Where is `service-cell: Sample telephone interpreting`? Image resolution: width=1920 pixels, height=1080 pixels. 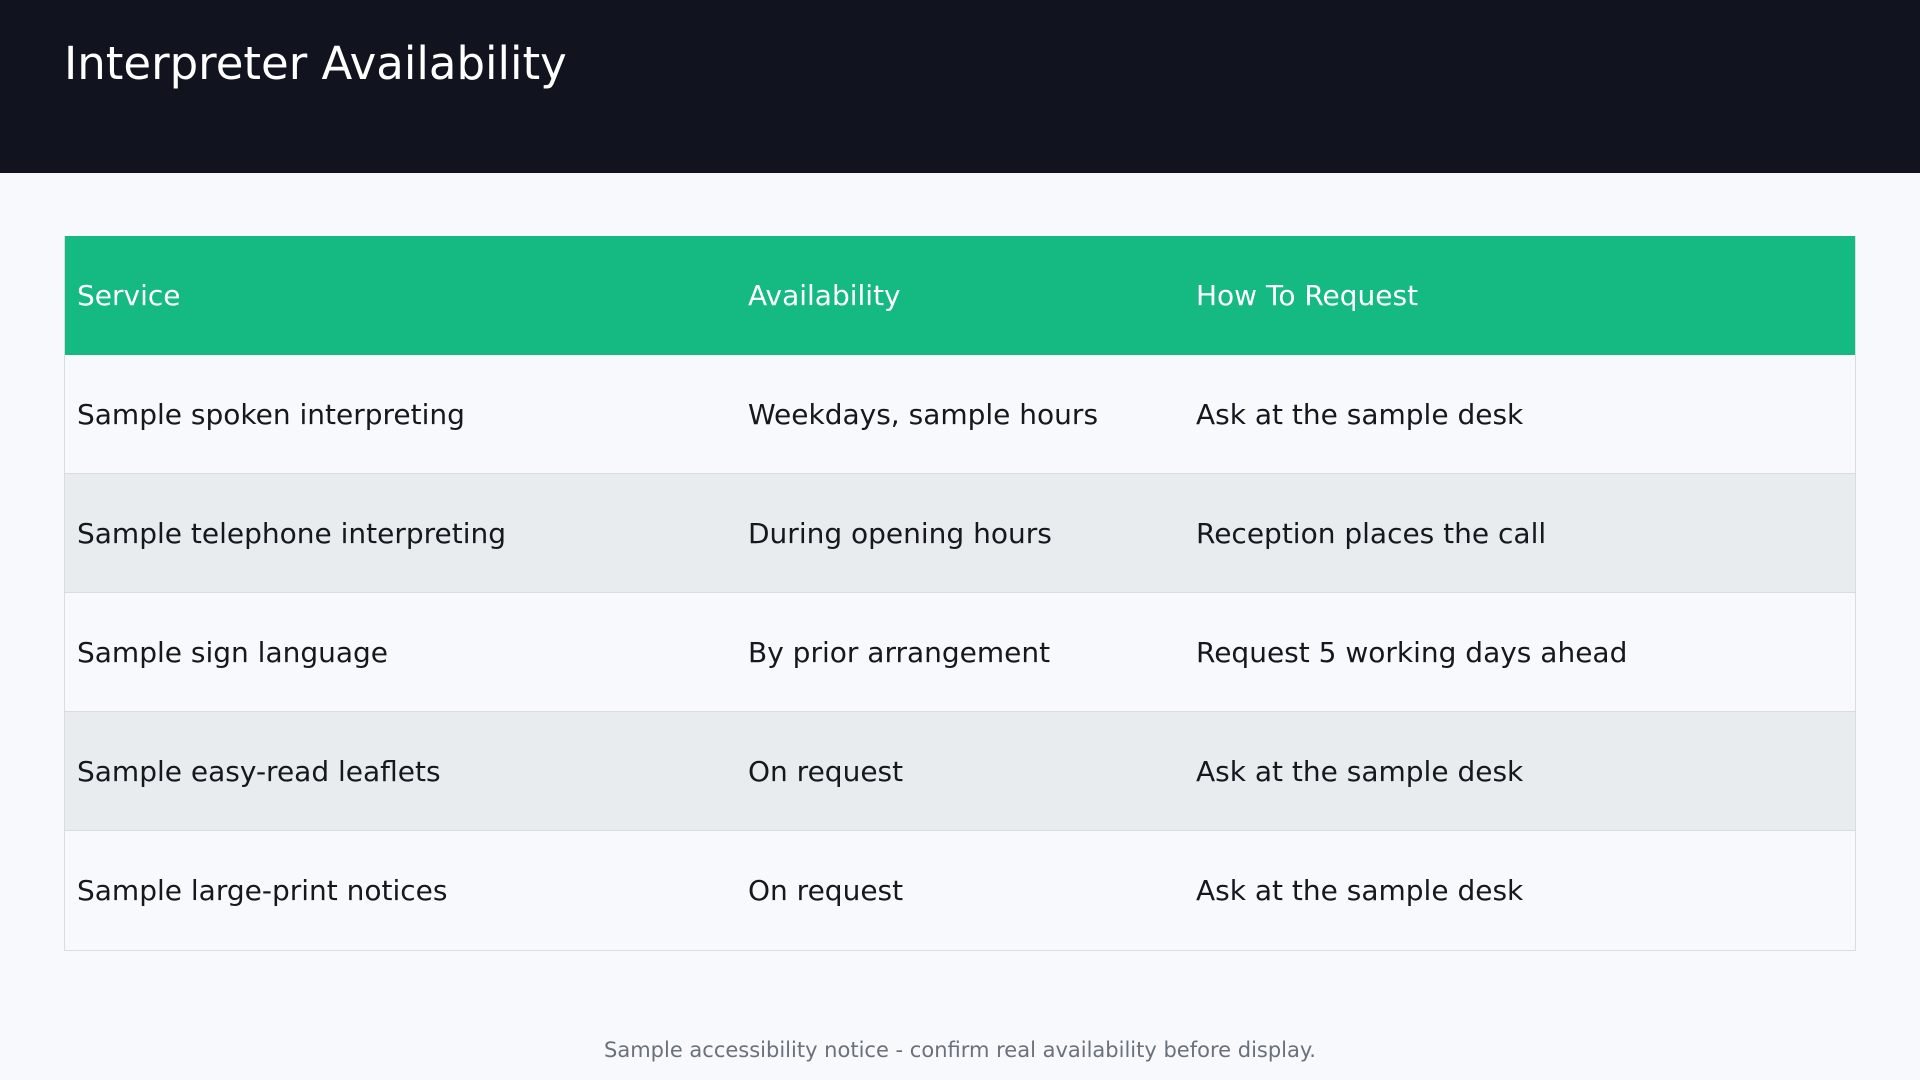
service-cell: Sample telephone interpreting is located at coordinates (292, 533).